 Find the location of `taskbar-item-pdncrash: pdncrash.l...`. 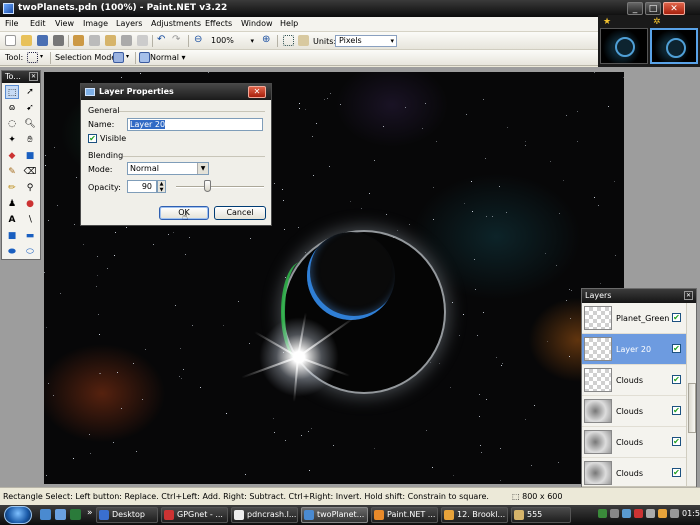

taskbar-item-pdncrash: pdncrash.l... is located at coordinates (264, 515).